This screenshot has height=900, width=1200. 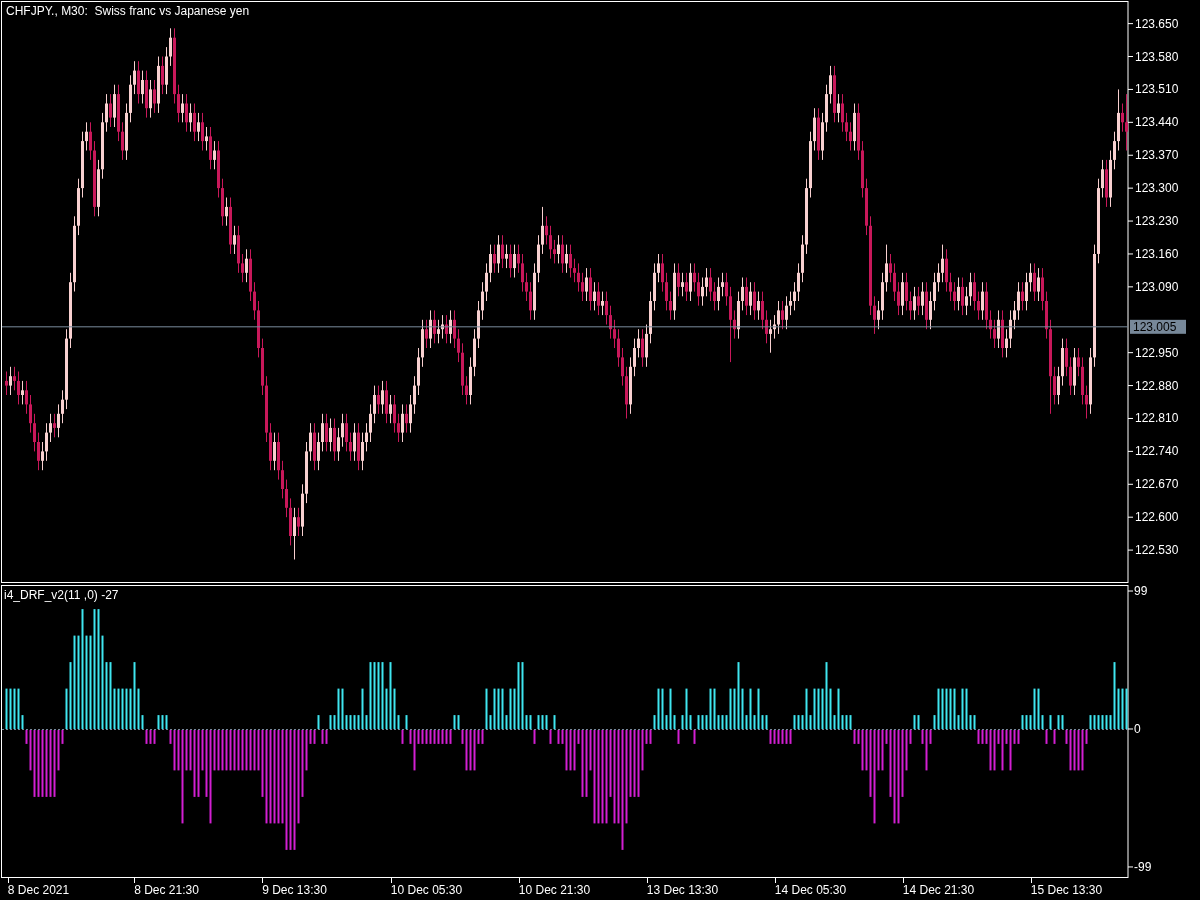 What do you see at coordinates (1141, 591) in the screenshot?
I see `indicator-axis-label: 99` at bounding box center [1141, 591].